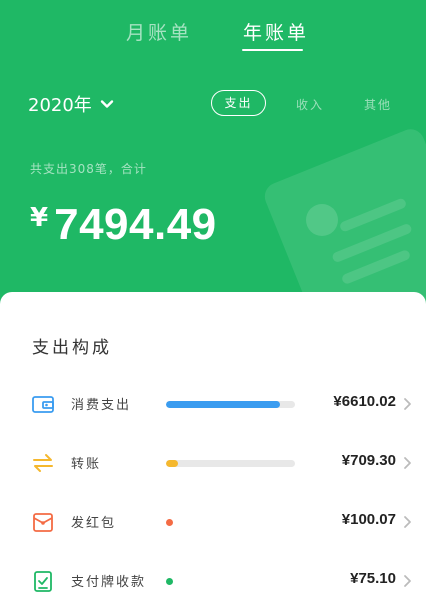 Image resolution: width=426 pixels, height=615 pixels. Describe the element at coordinates (43, 581) in the screenshot. I see `payment-code-icon` at that location.